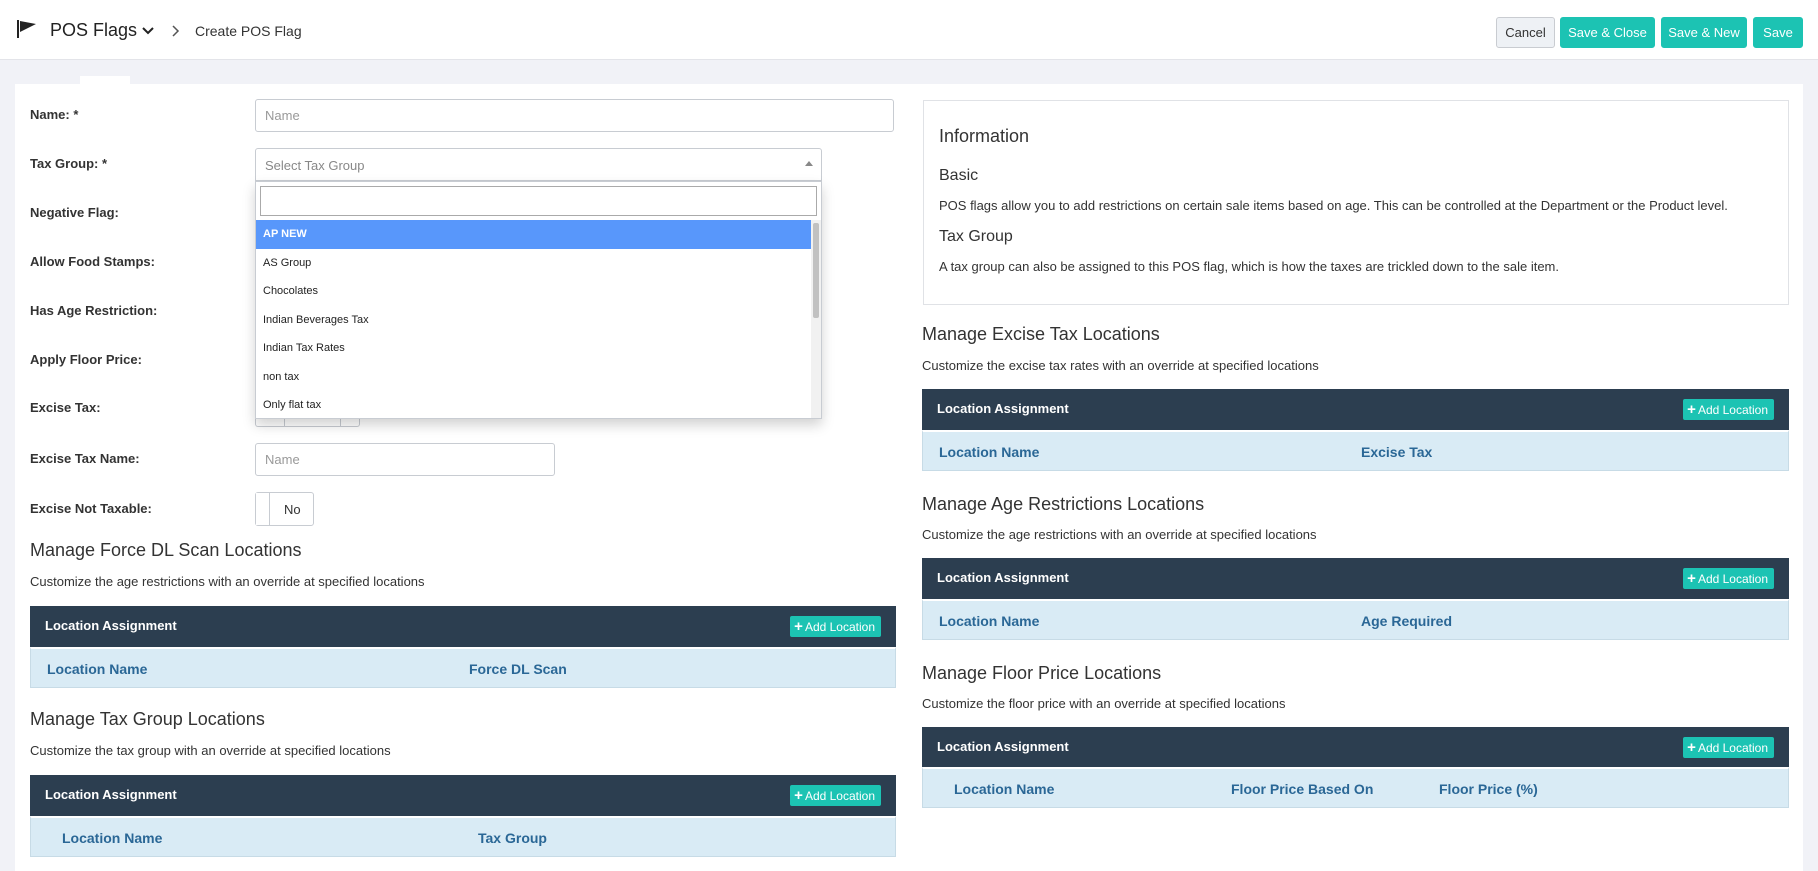 Image resolution: width=1818 pixels, height=871 pixels. What do you see at coordinates (1042, 673) in the screenshot?
I see `floor-locations-title: Manage Floor Price Locations` at bounding box center [1042, 673].